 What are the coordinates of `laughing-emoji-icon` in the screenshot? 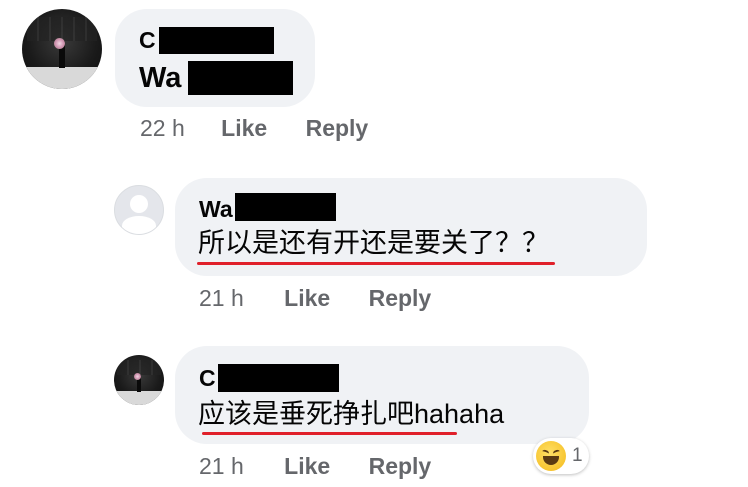 It's located at (551, 456).